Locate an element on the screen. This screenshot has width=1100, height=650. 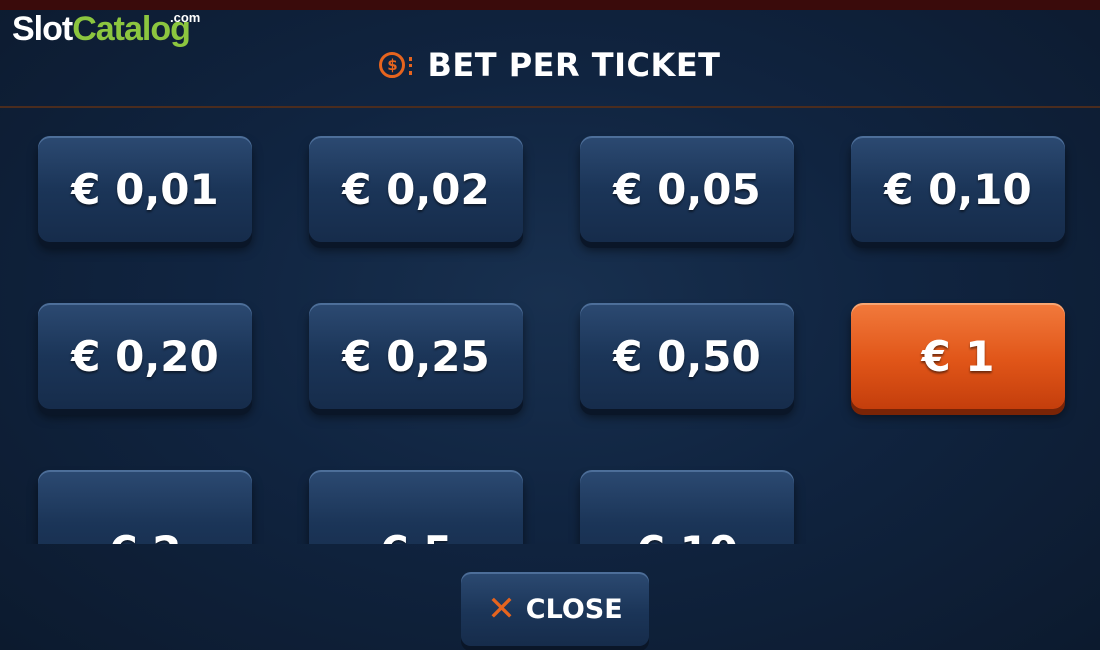
bet-per-ticket-header: $ BET PER TICKET is located at coordinates (550, 65).